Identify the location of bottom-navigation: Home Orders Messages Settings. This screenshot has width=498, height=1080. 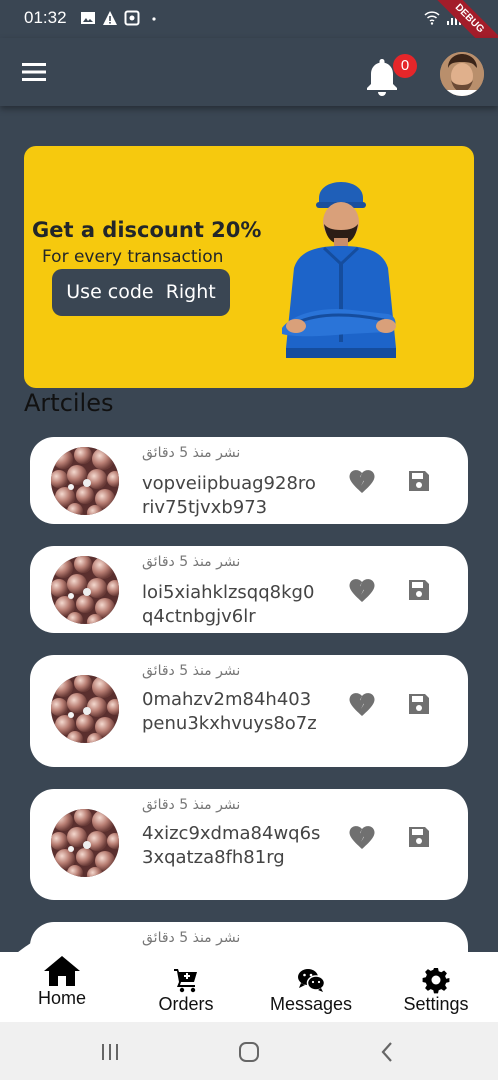
(249, 987).